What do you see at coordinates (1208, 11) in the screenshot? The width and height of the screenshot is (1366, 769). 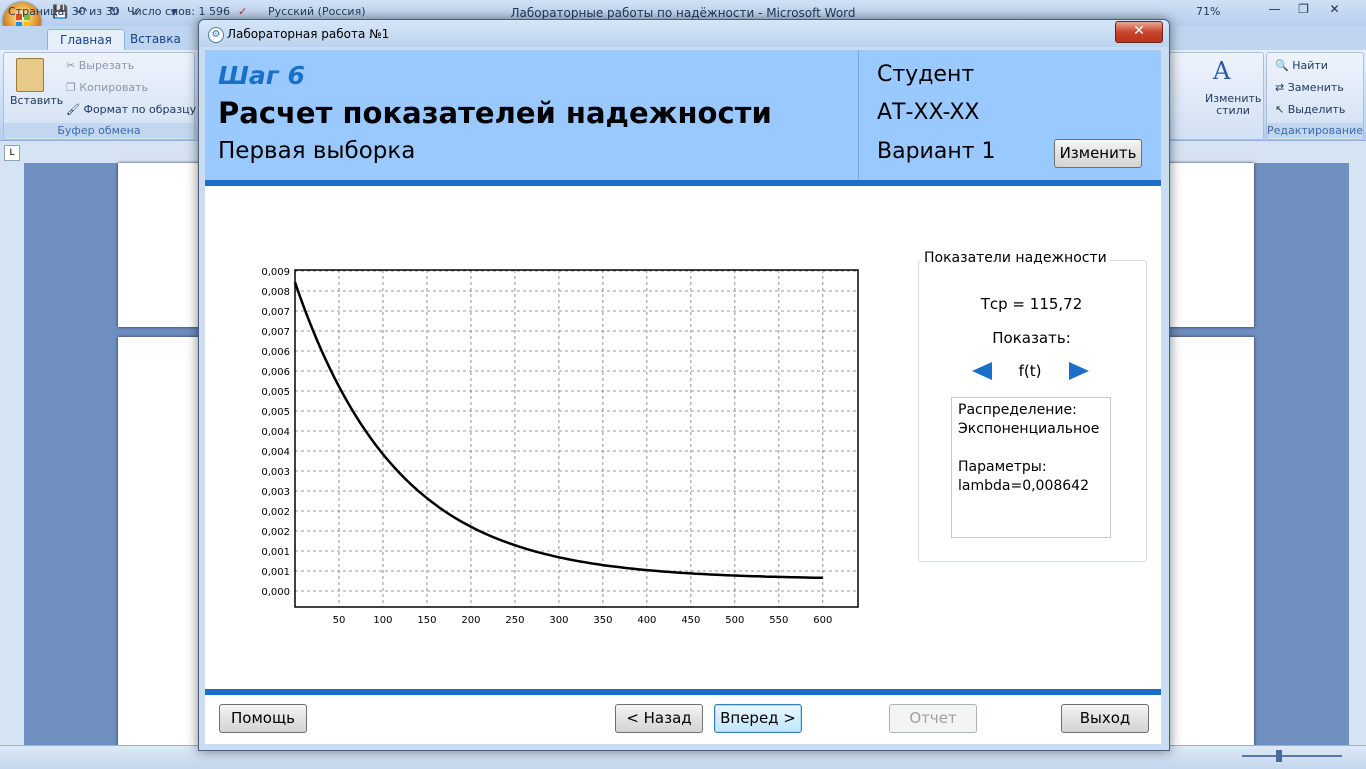 I see `zoom-level: 71%` at bounding box center [1208, 11].